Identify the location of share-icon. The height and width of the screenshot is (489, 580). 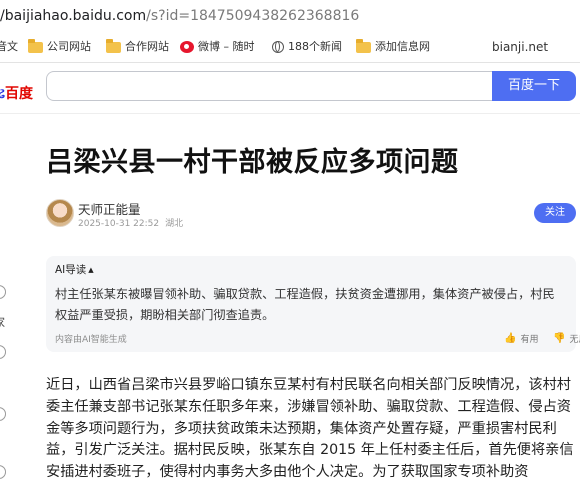
(3, 292).